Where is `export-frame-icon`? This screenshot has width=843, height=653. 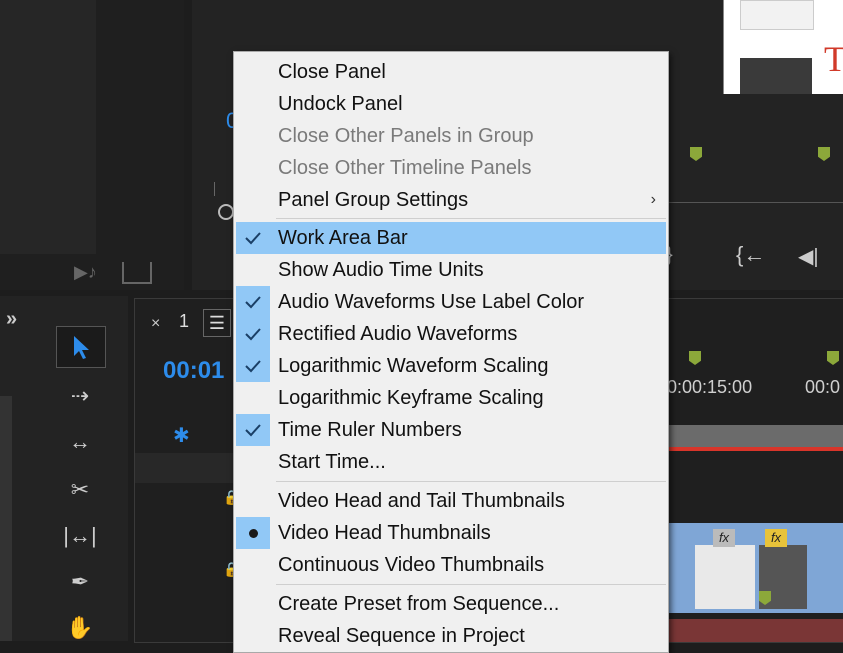
export-frame-icon is located at coordinates (137, 273).